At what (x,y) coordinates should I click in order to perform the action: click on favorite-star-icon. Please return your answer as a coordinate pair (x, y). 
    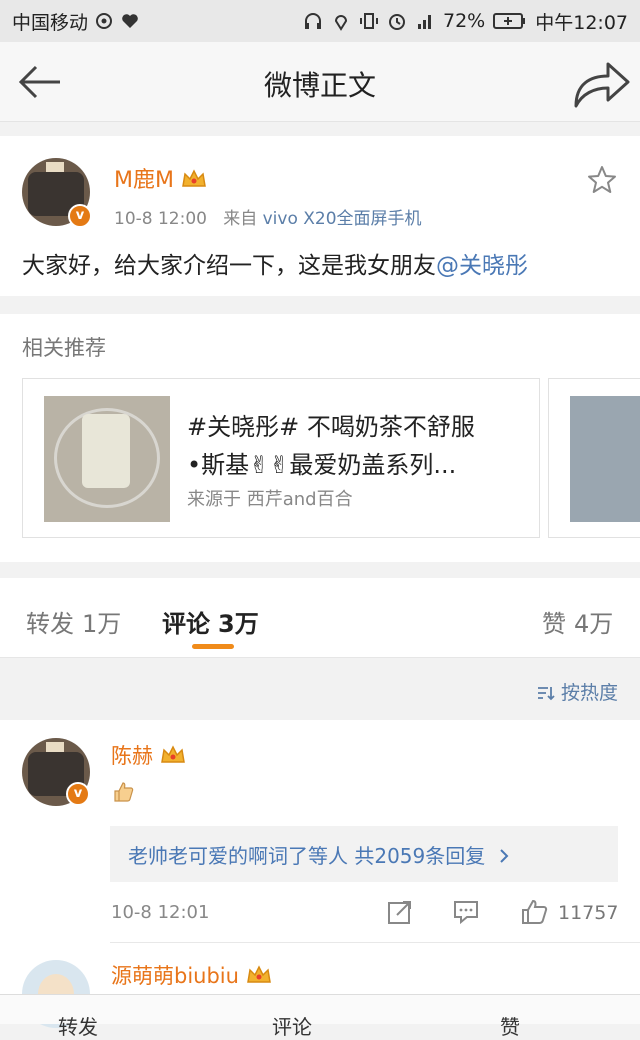
    Looking at the image, I should click on (602, 180).